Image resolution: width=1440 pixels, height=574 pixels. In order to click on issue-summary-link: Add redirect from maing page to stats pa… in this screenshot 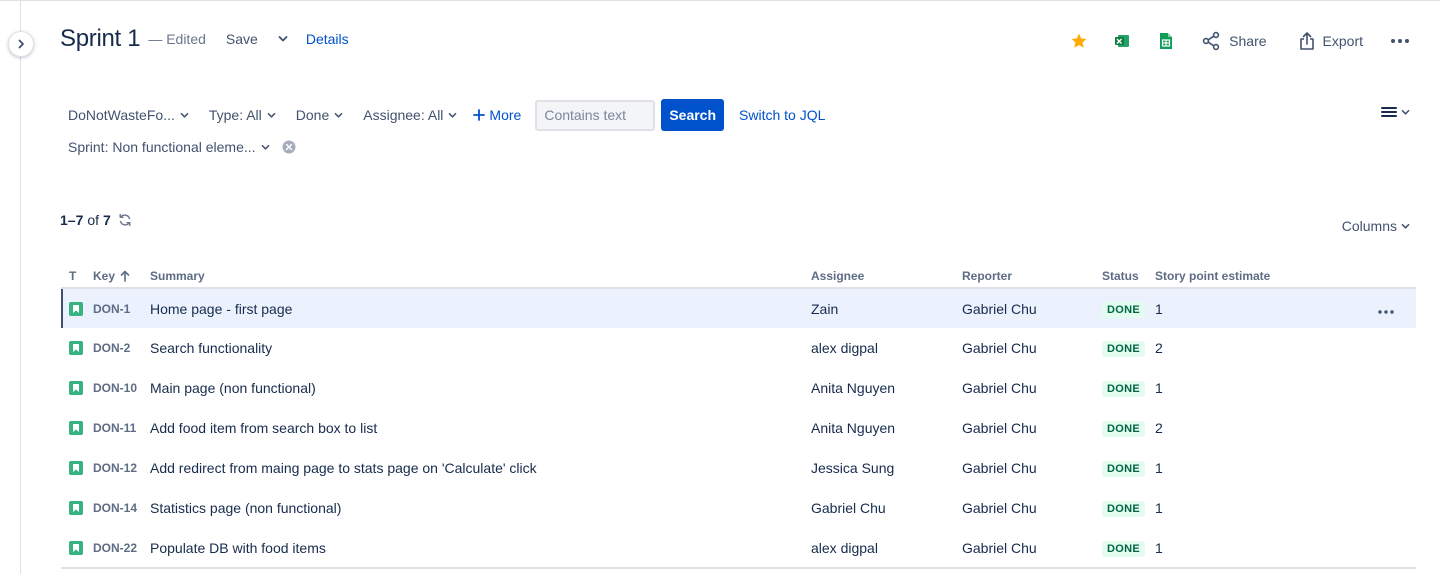, I will do `click(476, 468)`.